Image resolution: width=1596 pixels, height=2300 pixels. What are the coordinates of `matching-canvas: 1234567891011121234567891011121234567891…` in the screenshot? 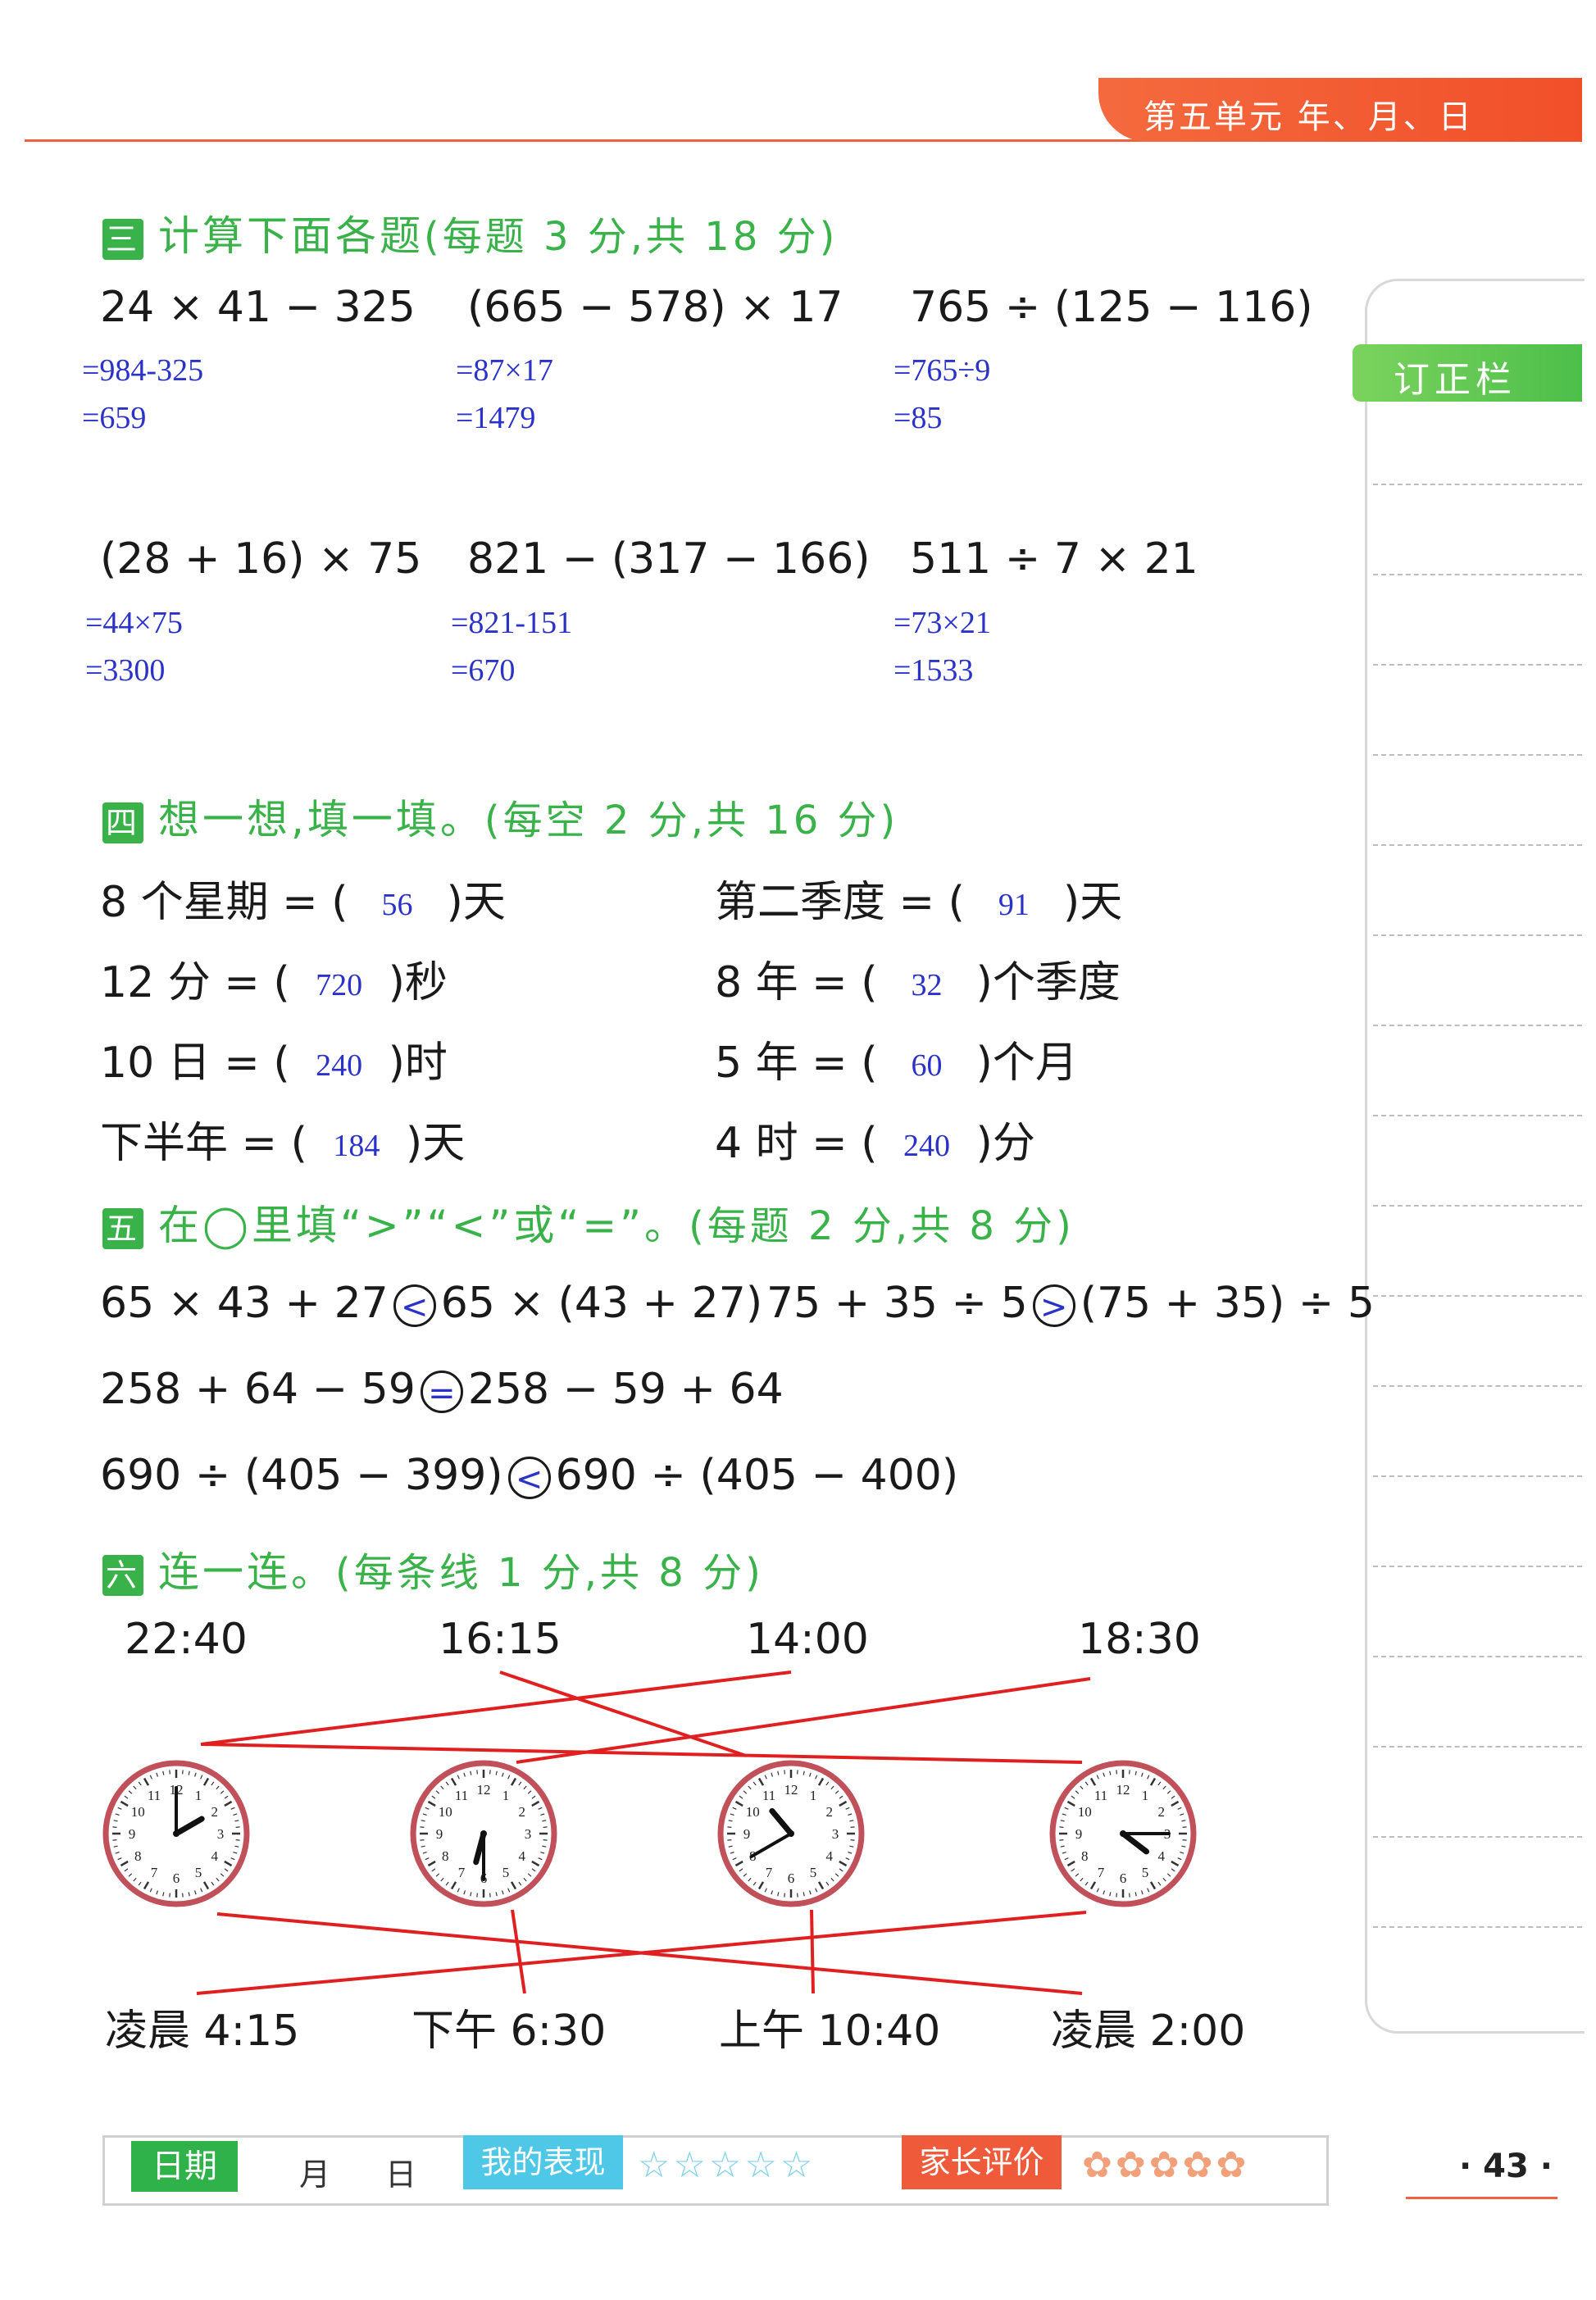 It's located at (649, 1833).